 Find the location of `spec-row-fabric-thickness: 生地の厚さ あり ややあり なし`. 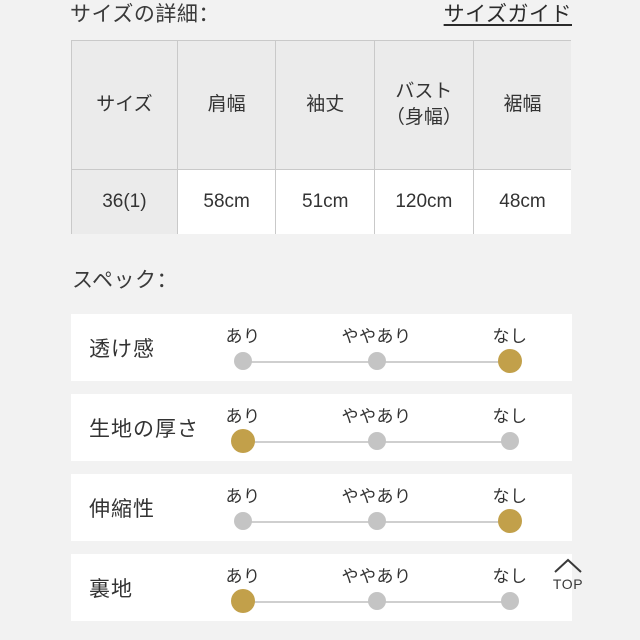

spec-row-fabric-thickness: 生地の厚さ あり ややあり なし is located at coordinates (321, 427).